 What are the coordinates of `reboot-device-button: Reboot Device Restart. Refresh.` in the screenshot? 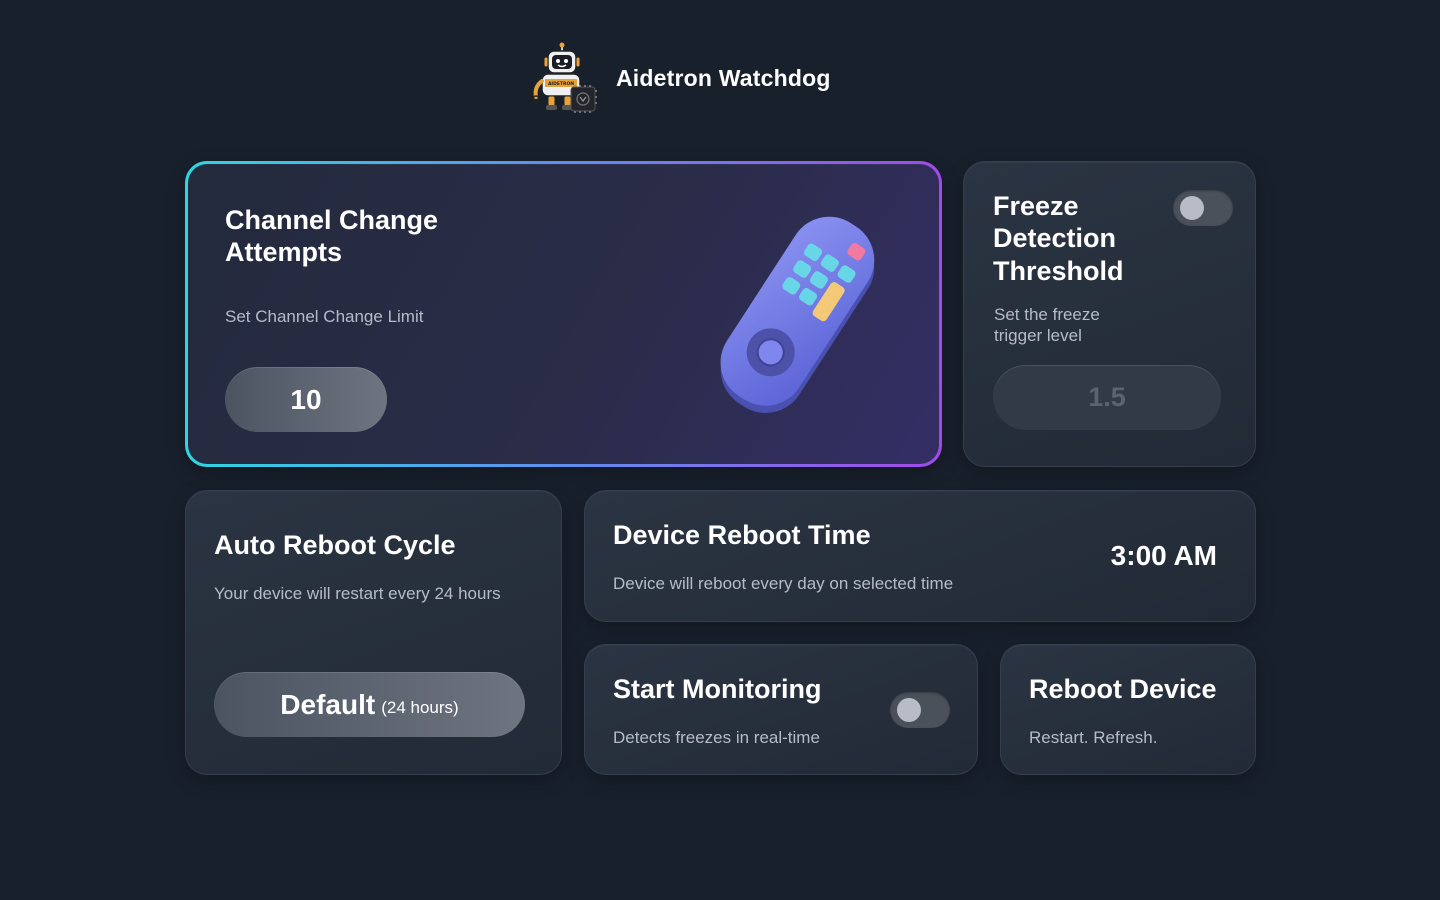 It's located at (1128, 709).